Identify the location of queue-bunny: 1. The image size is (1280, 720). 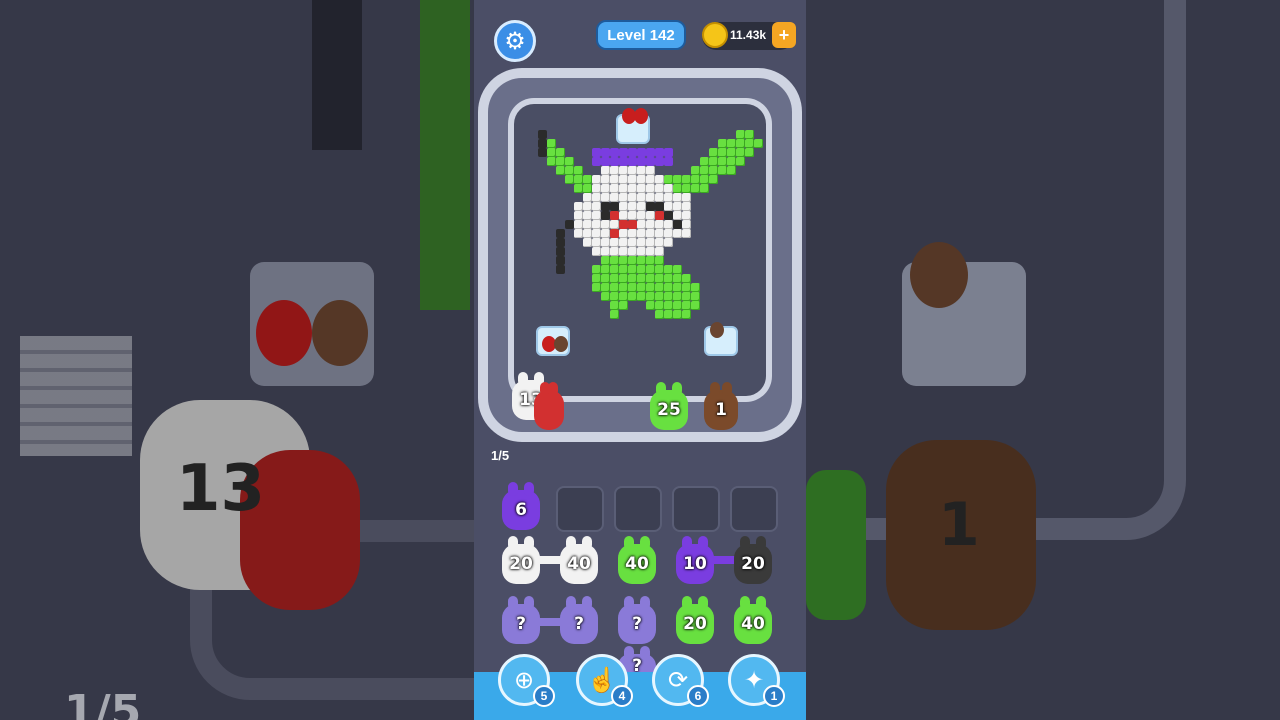
(721, 406).